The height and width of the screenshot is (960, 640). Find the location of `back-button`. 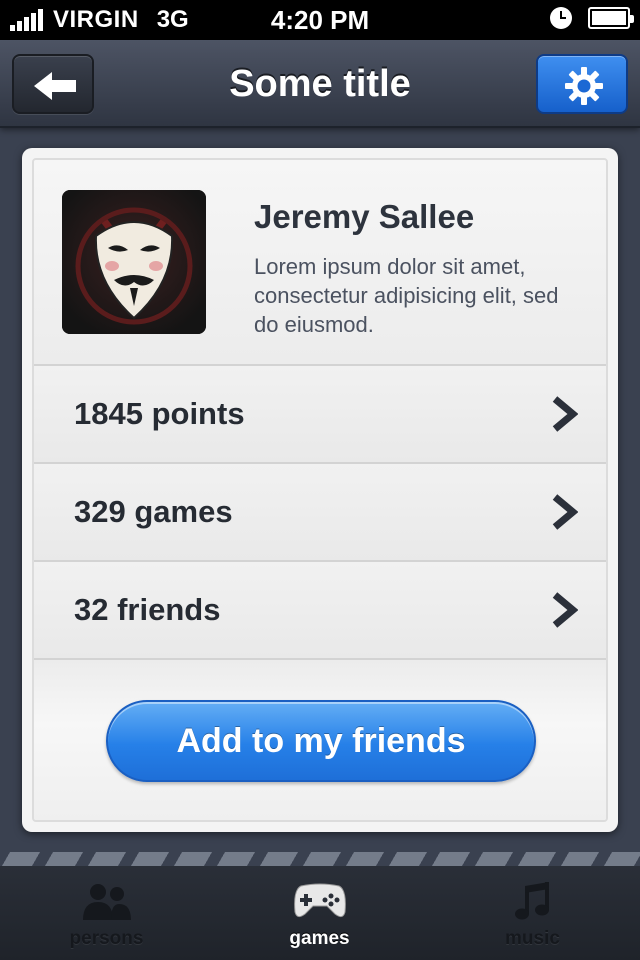

back-button is located at coordinates (53, 84).